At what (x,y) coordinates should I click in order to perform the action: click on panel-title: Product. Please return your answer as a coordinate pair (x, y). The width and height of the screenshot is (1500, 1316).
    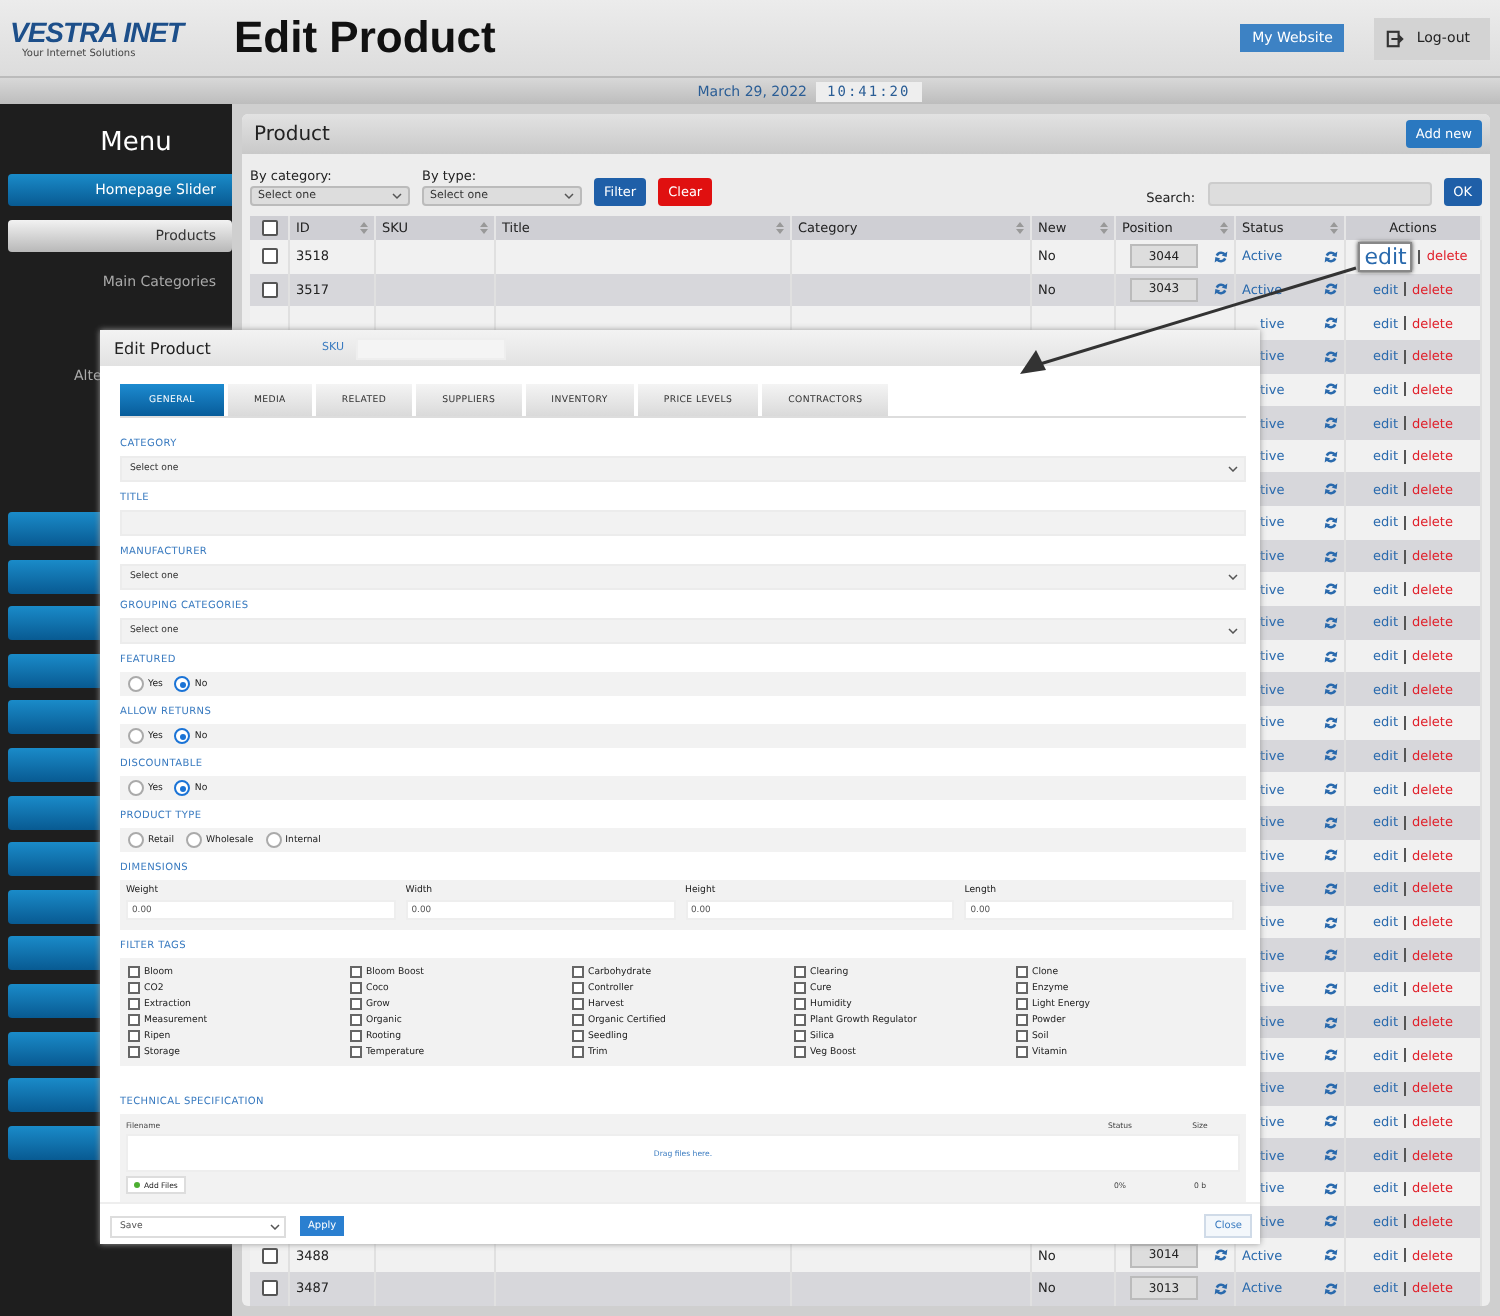
    Looking at the image, I should click on (292, 134).